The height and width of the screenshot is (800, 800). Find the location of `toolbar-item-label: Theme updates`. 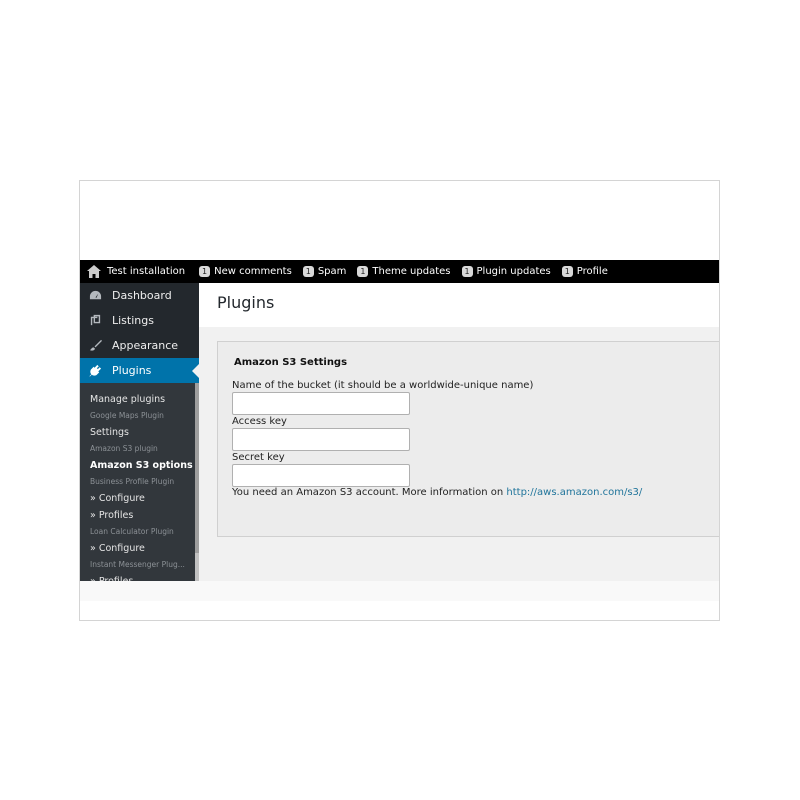

toolbar-item-label: Theme updates is located at coordinates (411, 271).